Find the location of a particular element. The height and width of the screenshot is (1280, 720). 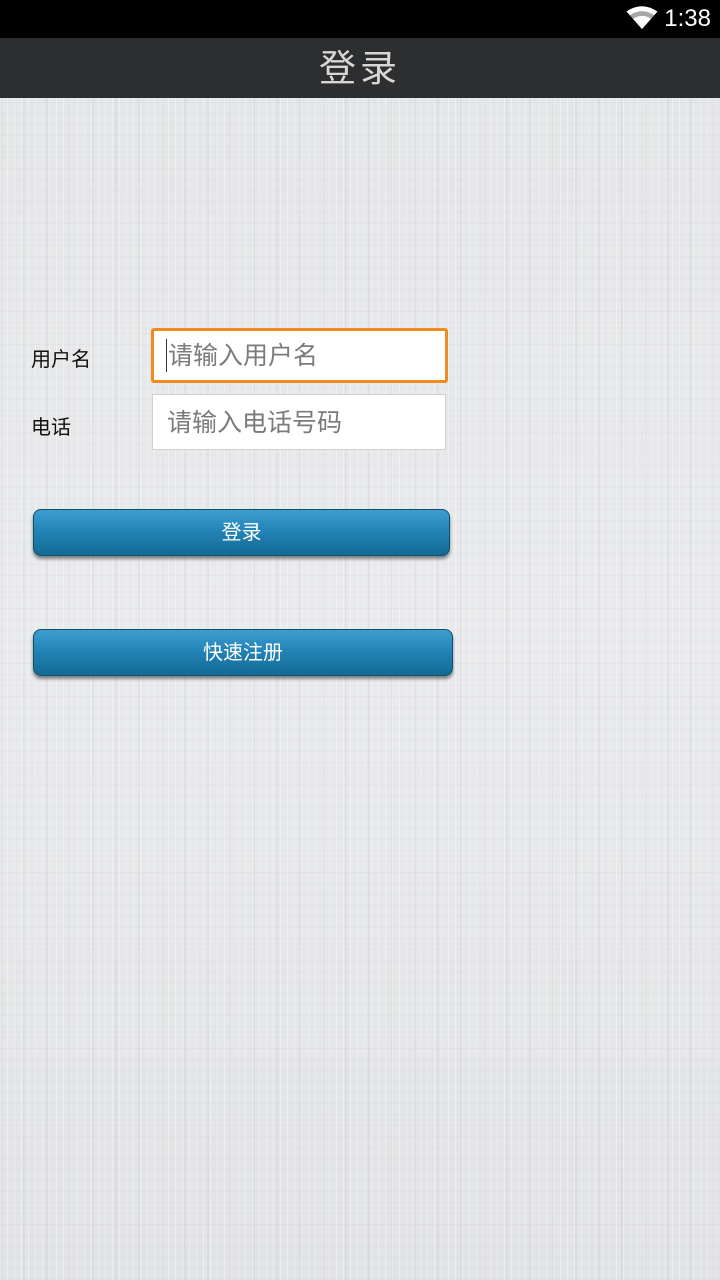

username-input is located at coordinates (299, 355).